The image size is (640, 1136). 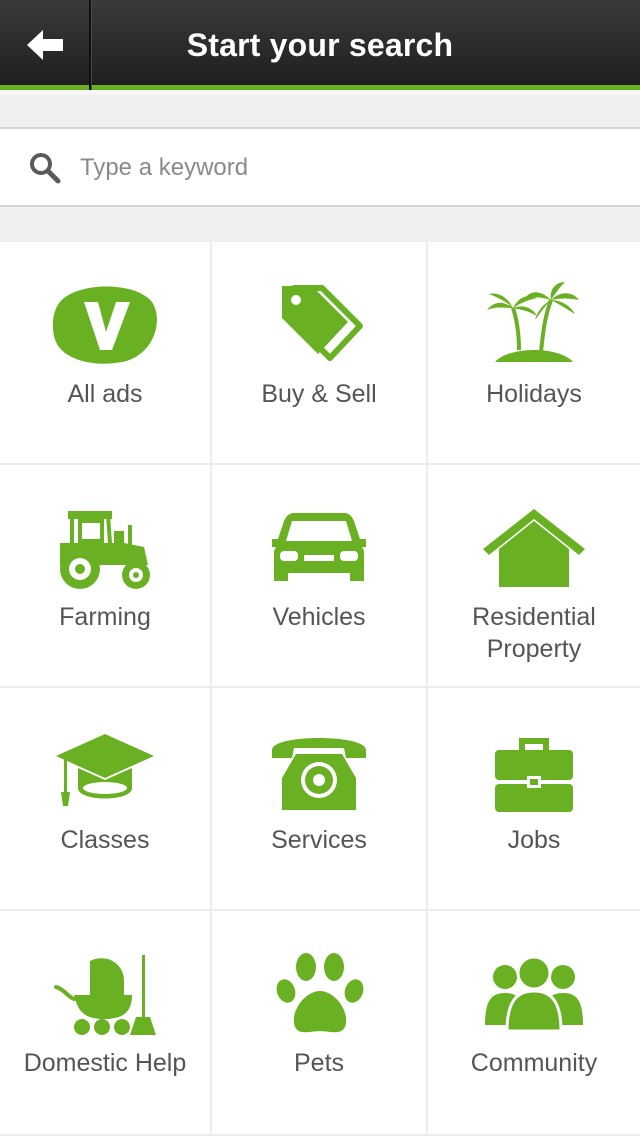 What do you see at coordinates (105, 394) in the screenshot?
I see `category-label: All ads` at bounding box center [105, 394].